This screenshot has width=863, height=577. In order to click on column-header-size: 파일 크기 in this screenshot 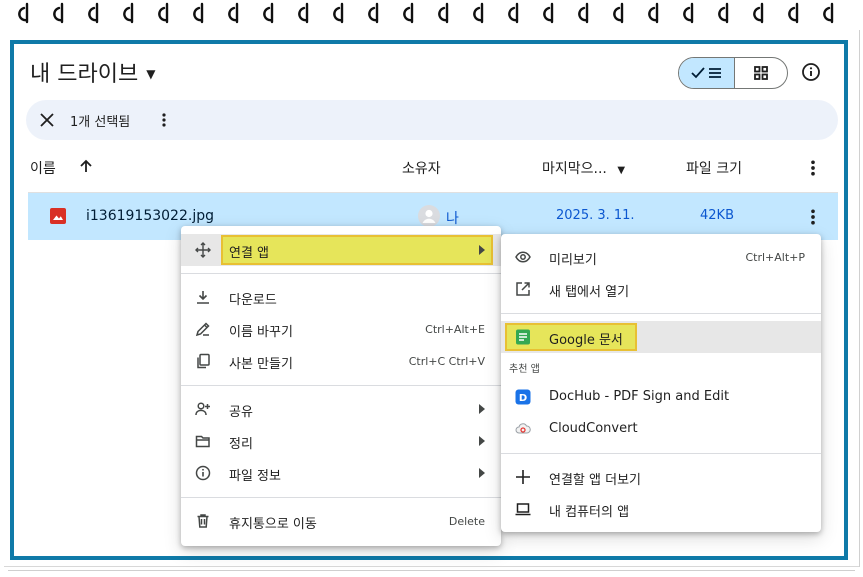, I will do `click(714, 169)`.